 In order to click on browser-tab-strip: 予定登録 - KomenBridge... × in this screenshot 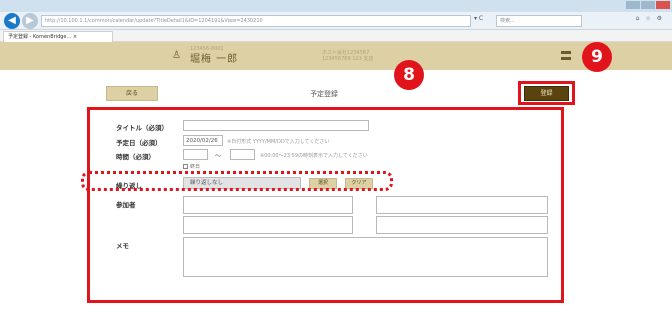, I will do `click(336, 36)`.